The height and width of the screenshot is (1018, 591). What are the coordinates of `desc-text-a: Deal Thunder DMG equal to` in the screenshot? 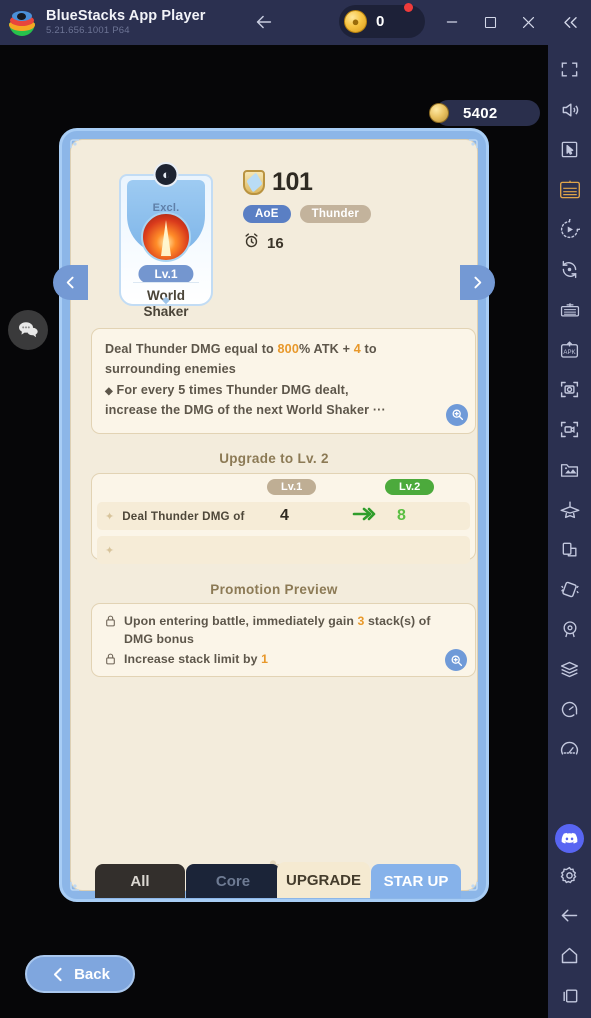 It's located at (191, 349).